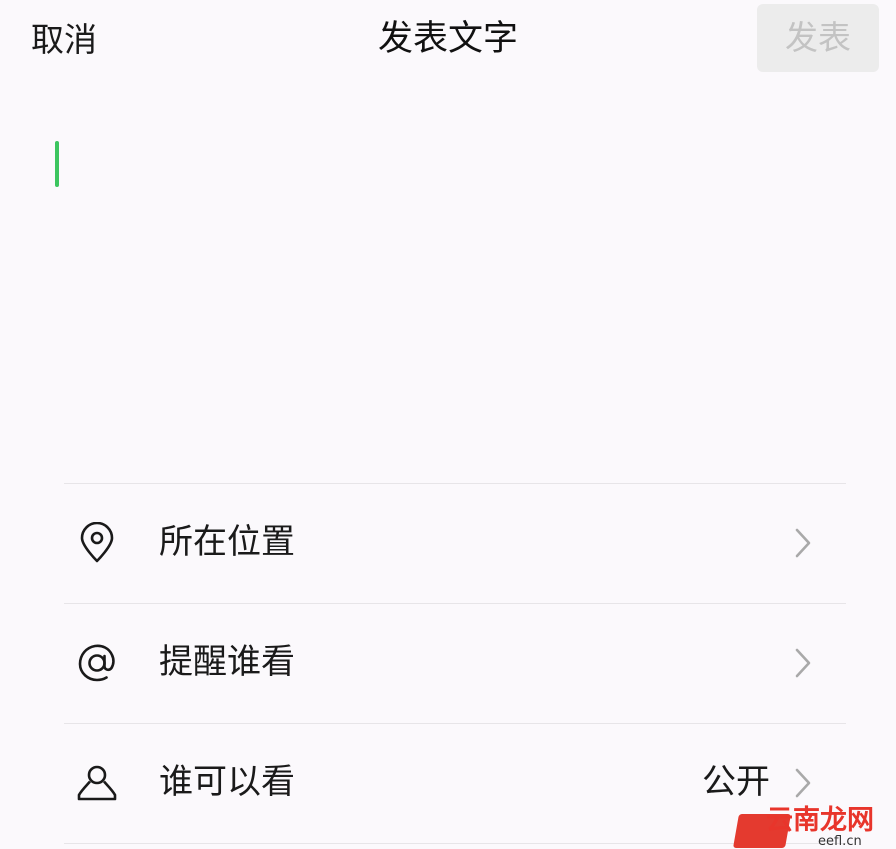  Describe the element at coordinates (96, 663) in the screenshot. I see `at-sign-icon` at that location.